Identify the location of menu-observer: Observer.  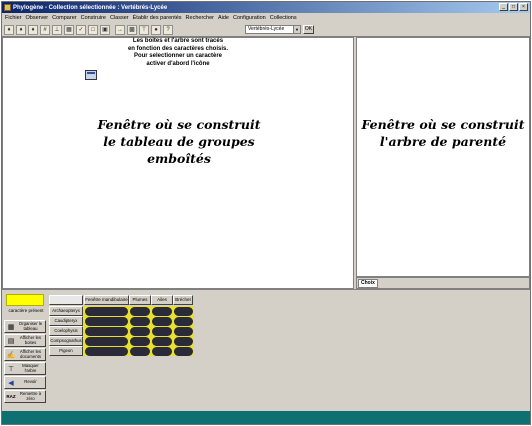
(37, 18).